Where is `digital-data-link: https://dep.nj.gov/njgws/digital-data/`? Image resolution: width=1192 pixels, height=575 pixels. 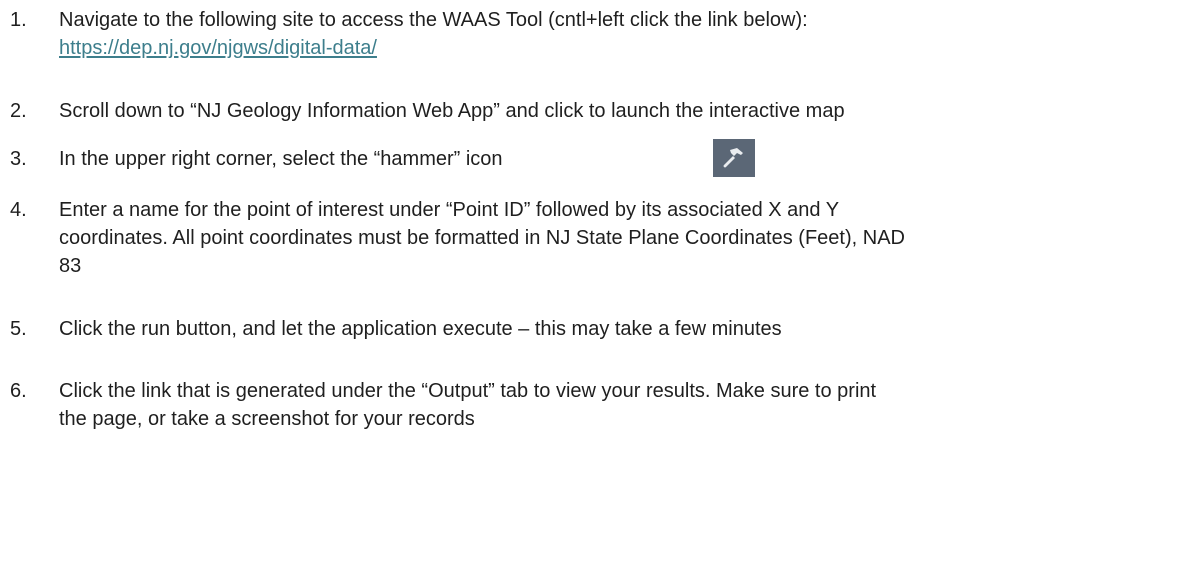
digital-data-link: https://dep.nj.gov/njgws/digital-data/ is located at coordinates (218, 48).